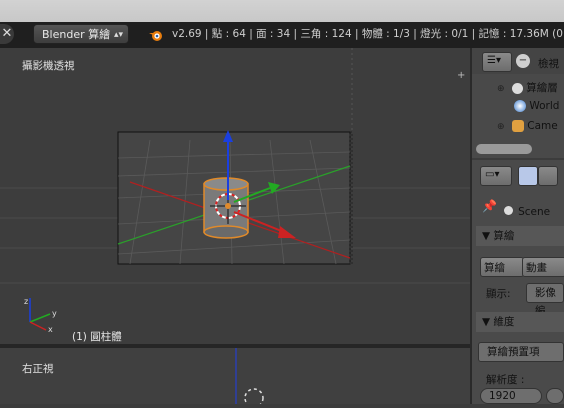 The height and width of the screenshot is (408, 564). Describe the element at coordinates (54, 313) in the screenshot. I see `svg-text: y` at that location.